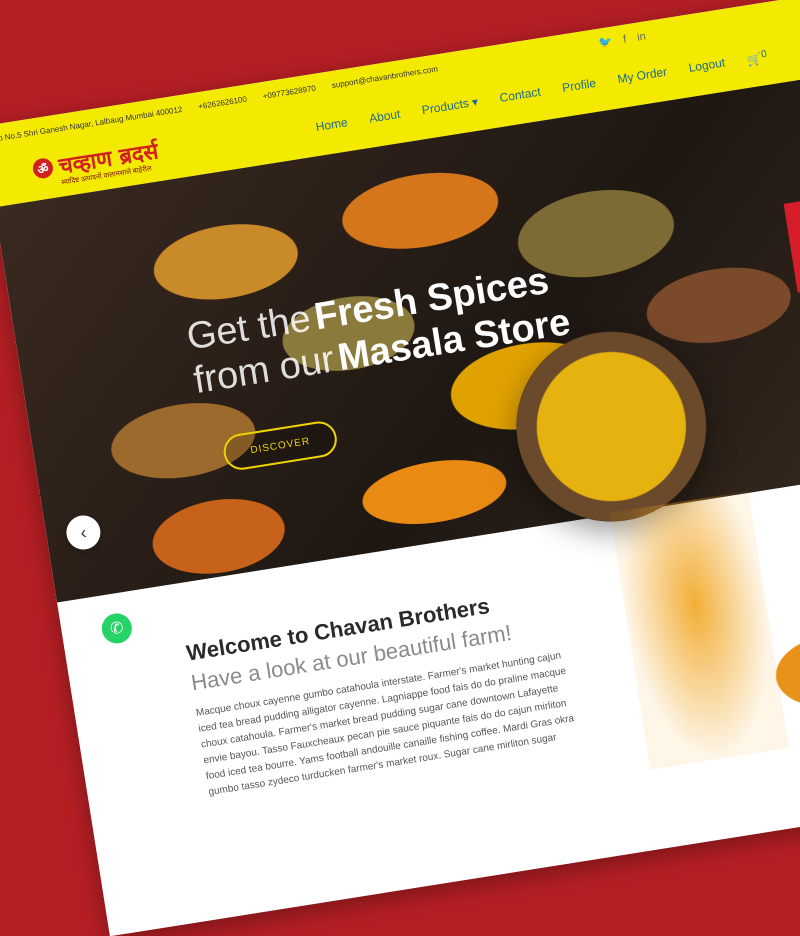 The width and height of the screenshot is (800, 936). Describe the element at coordinates (791, 245) in the screenshot. I see `send-message-button: Send message` at that location.